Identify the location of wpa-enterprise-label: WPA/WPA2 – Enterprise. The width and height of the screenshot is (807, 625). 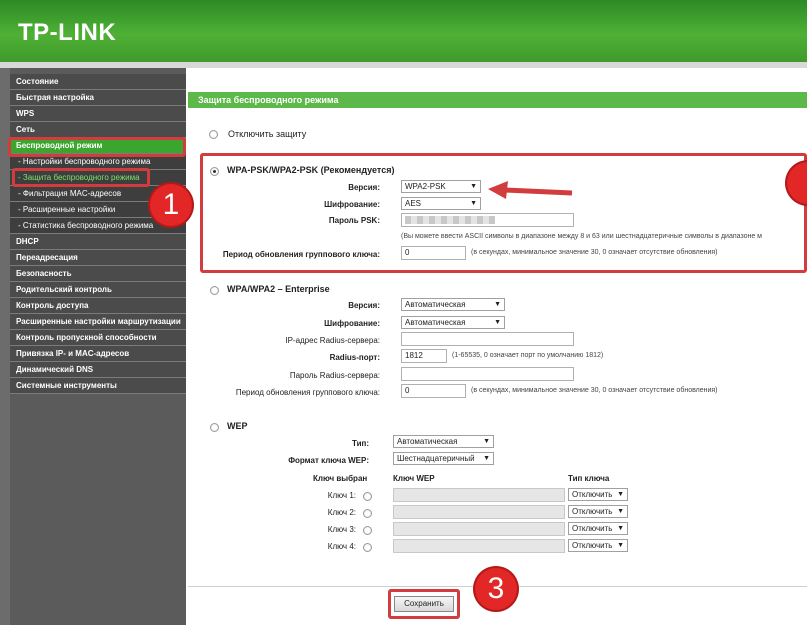
(278, 289).